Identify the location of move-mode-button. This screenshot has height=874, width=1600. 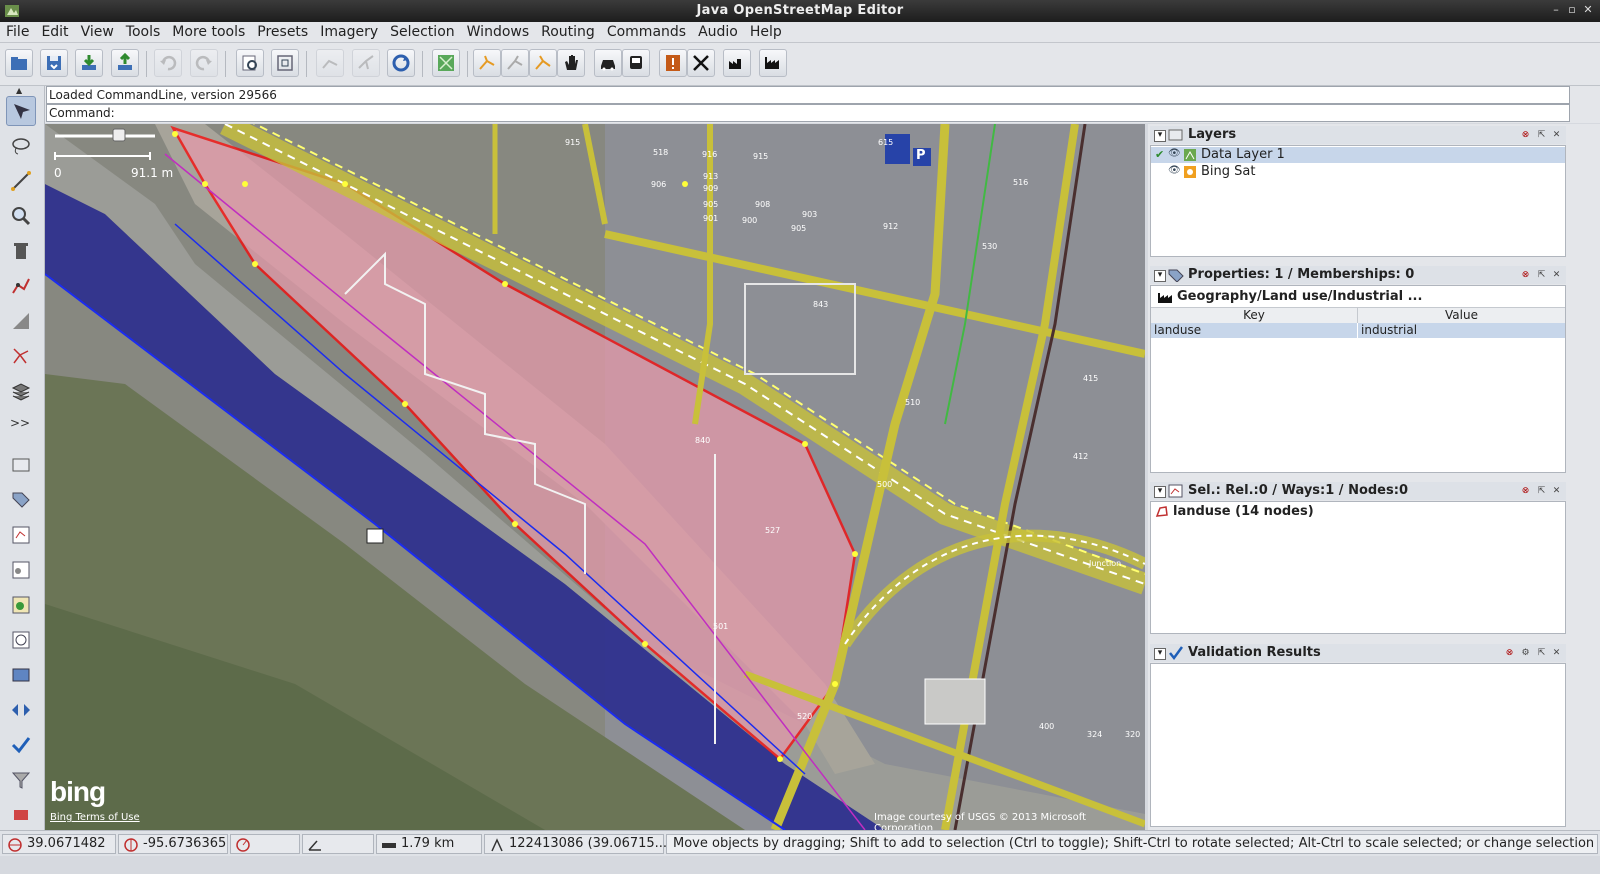
(571, 63).